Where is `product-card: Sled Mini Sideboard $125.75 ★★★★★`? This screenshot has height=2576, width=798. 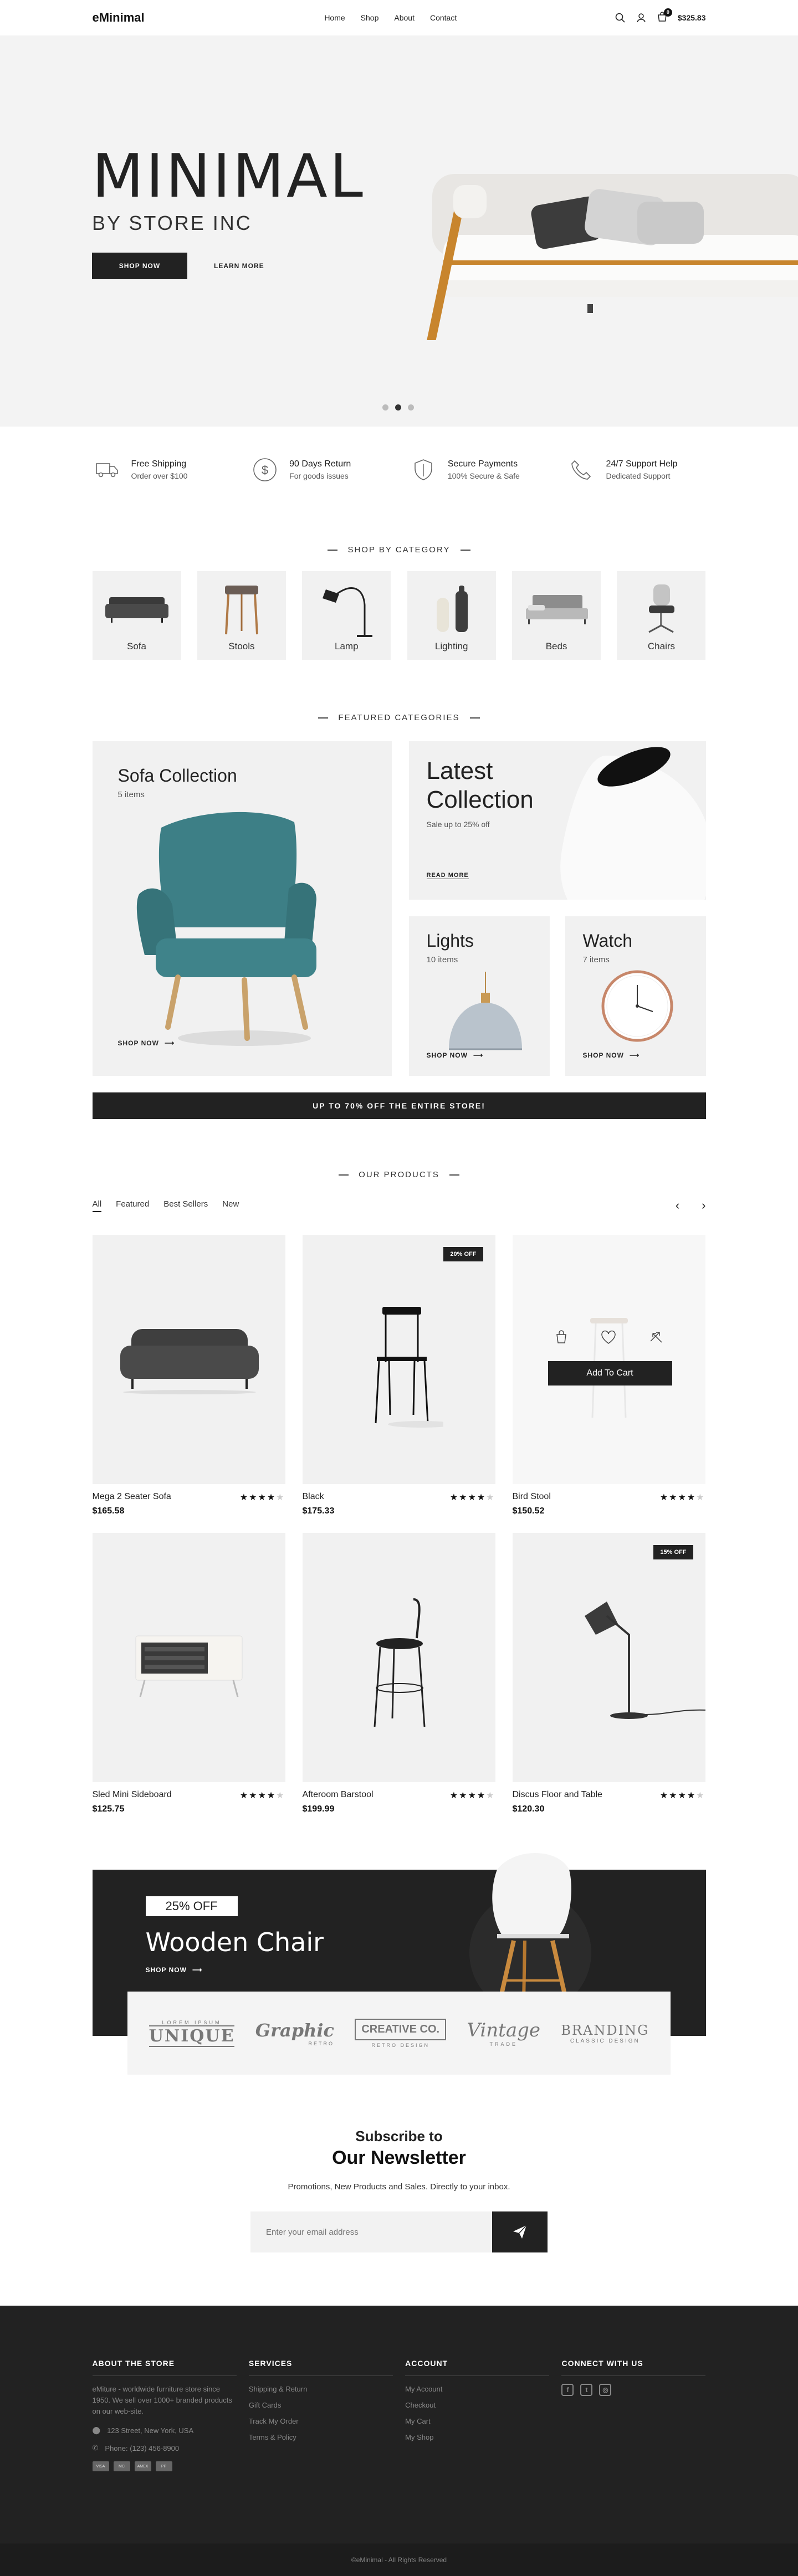 product-card: Sled Mini Sideboard $125.75 ★★★★★ is located at coordinates (188, 1673).